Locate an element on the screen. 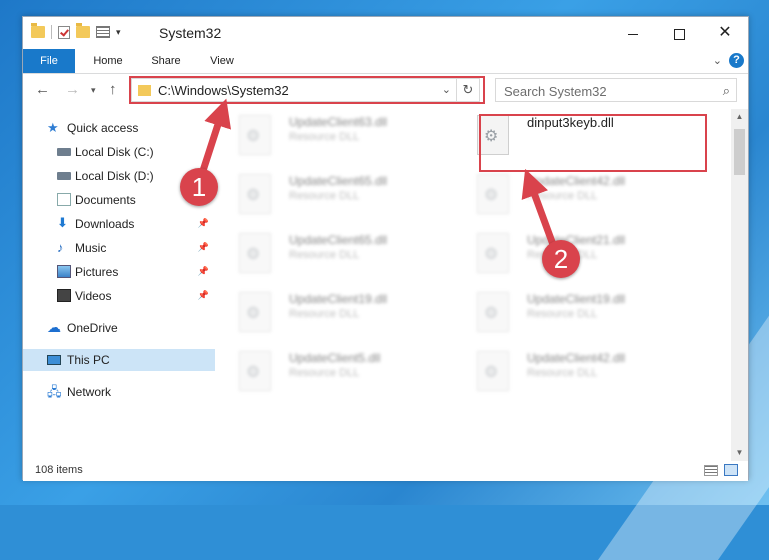  scroll-up-icon: ▲ is located at coordinates (739, 117).